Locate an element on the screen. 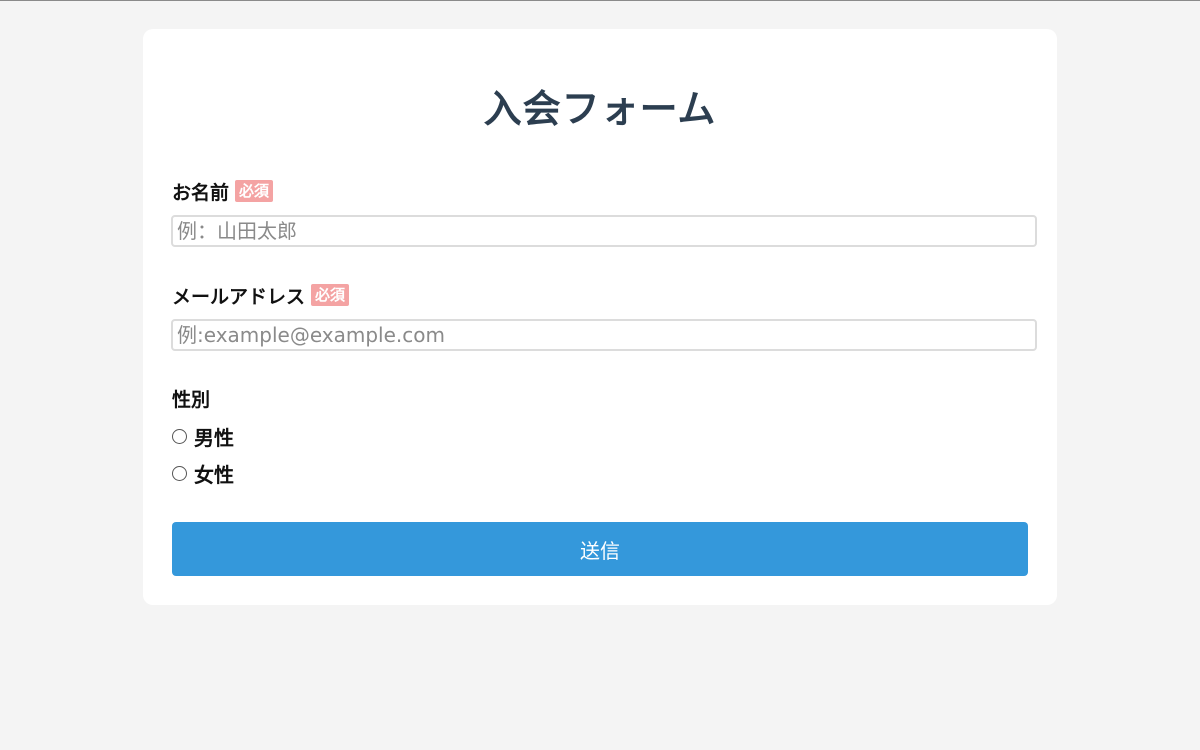 The image size is (1200, 750). radio-male is located at coordinates (179, 436).